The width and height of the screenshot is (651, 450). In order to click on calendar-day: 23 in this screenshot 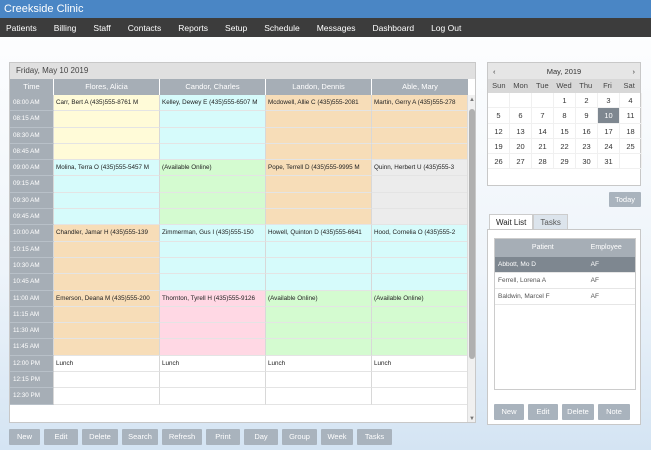, I will do `click(587, 146)`.